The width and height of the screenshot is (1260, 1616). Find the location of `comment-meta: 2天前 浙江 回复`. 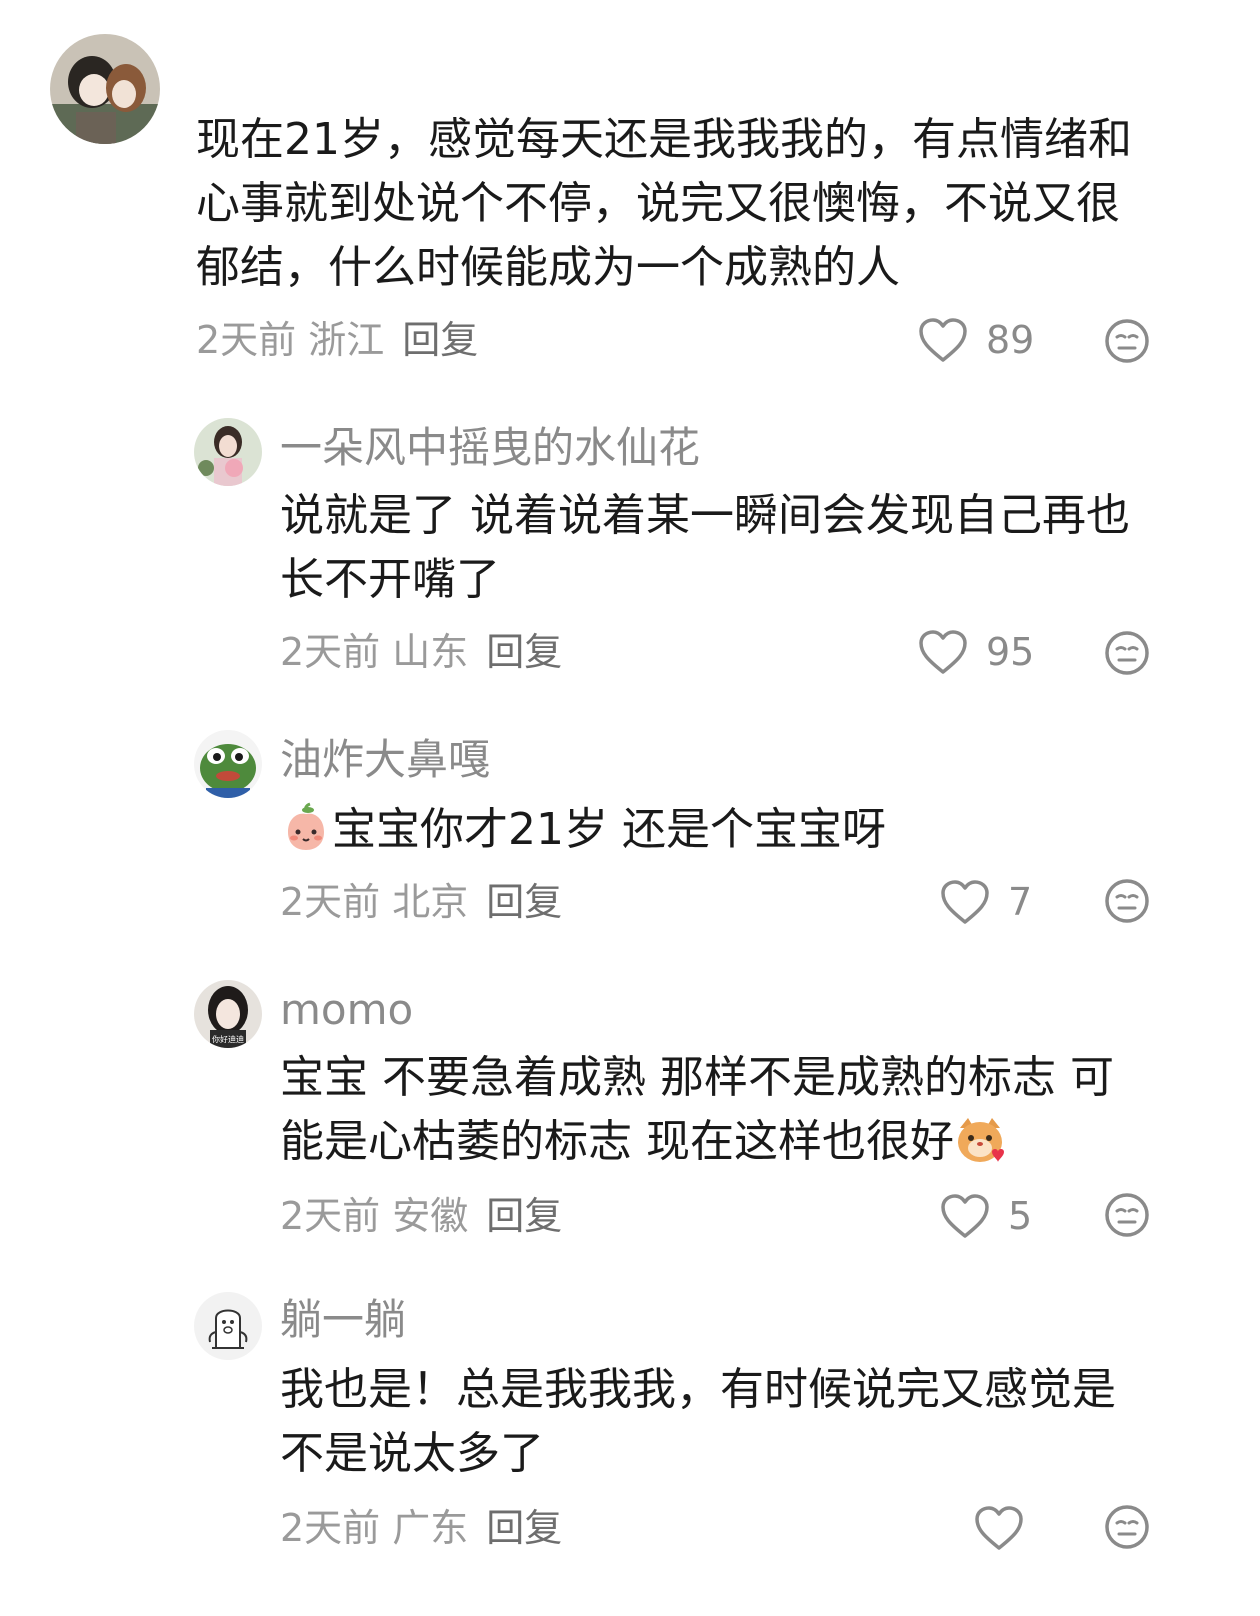

comment-meta: 2天前 浙江 回复 is located at coordinates (337, 340).